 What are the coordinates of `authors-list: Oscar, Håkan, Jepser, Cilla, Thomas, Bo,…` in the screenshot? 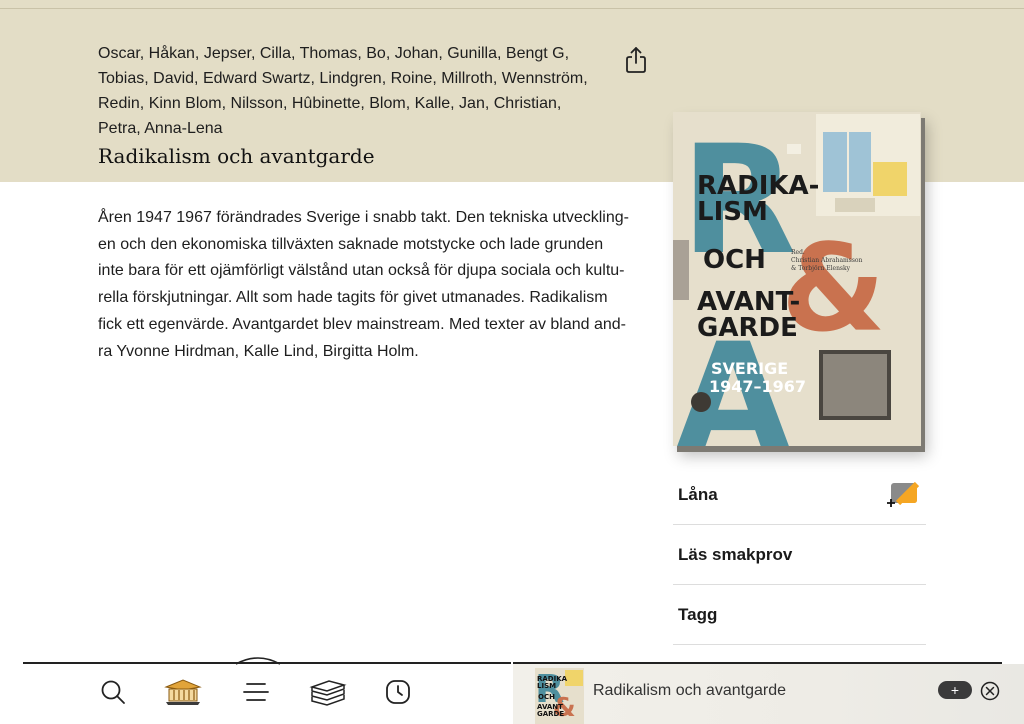 It's located at (358, 91).